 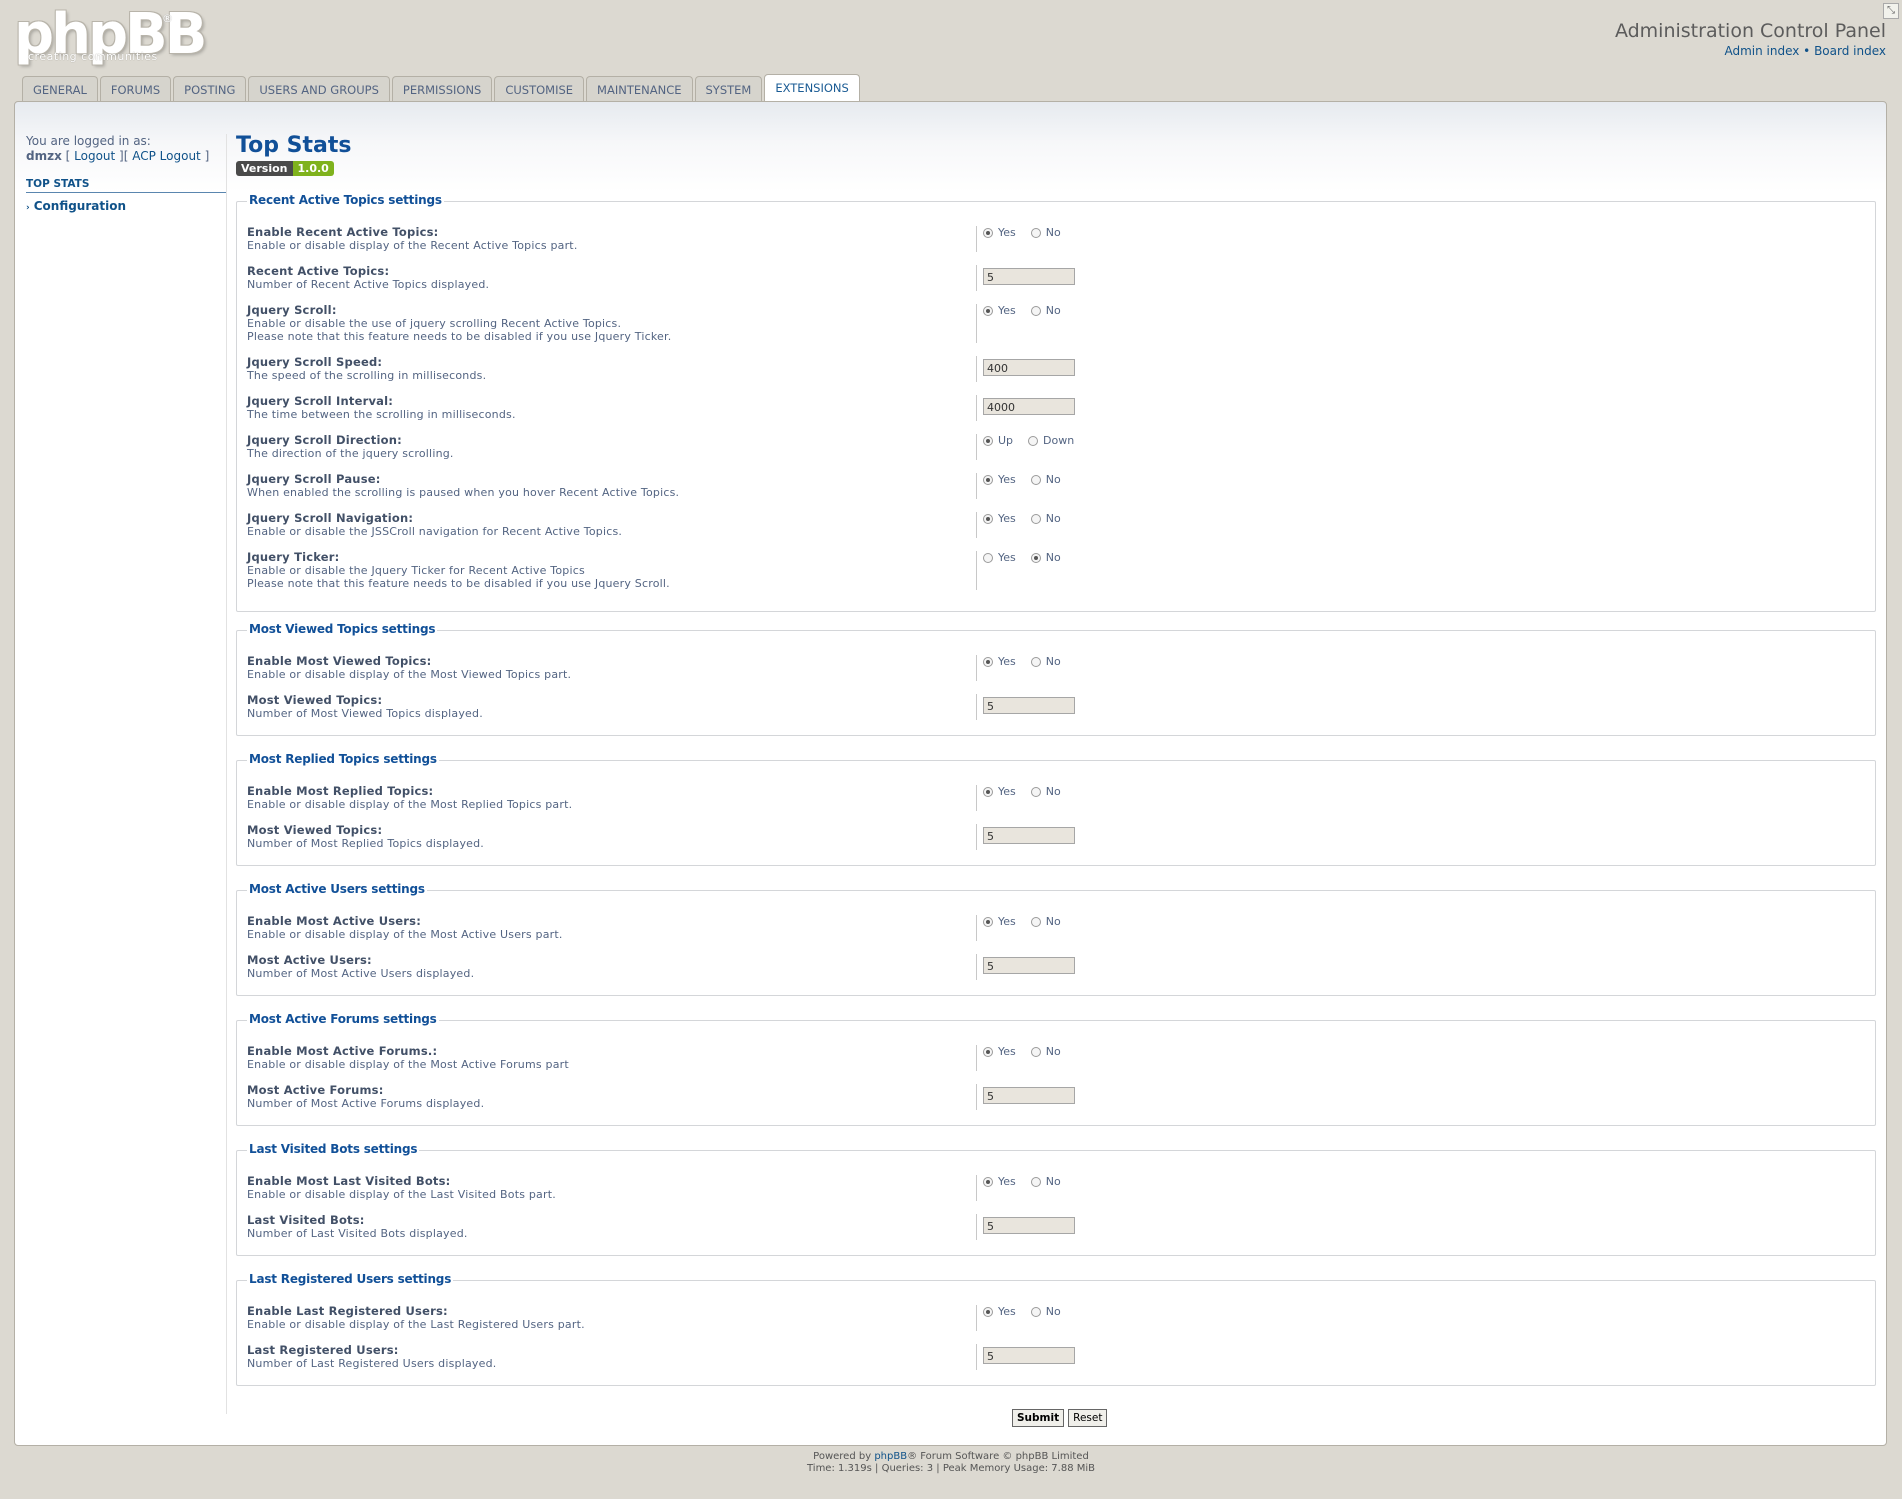 I want to click on radio-option-down: Down, so click(x=1051, y=440).